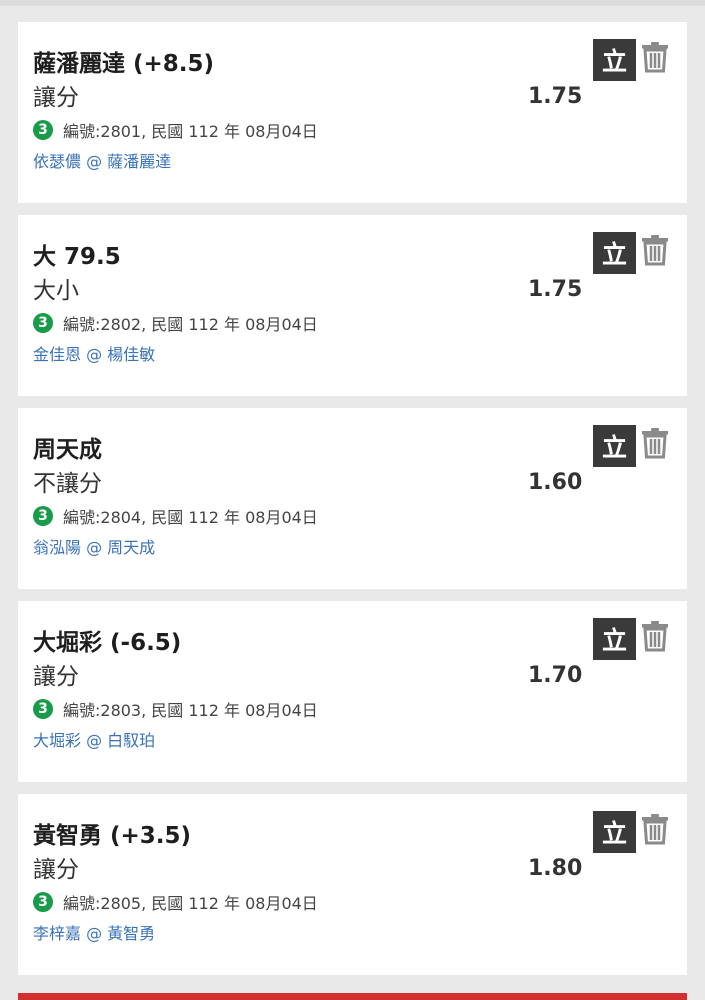  What do you see at coordinates (352, 3) in the screenshot?
I see `top-strip` at bounding box center [352, 3].